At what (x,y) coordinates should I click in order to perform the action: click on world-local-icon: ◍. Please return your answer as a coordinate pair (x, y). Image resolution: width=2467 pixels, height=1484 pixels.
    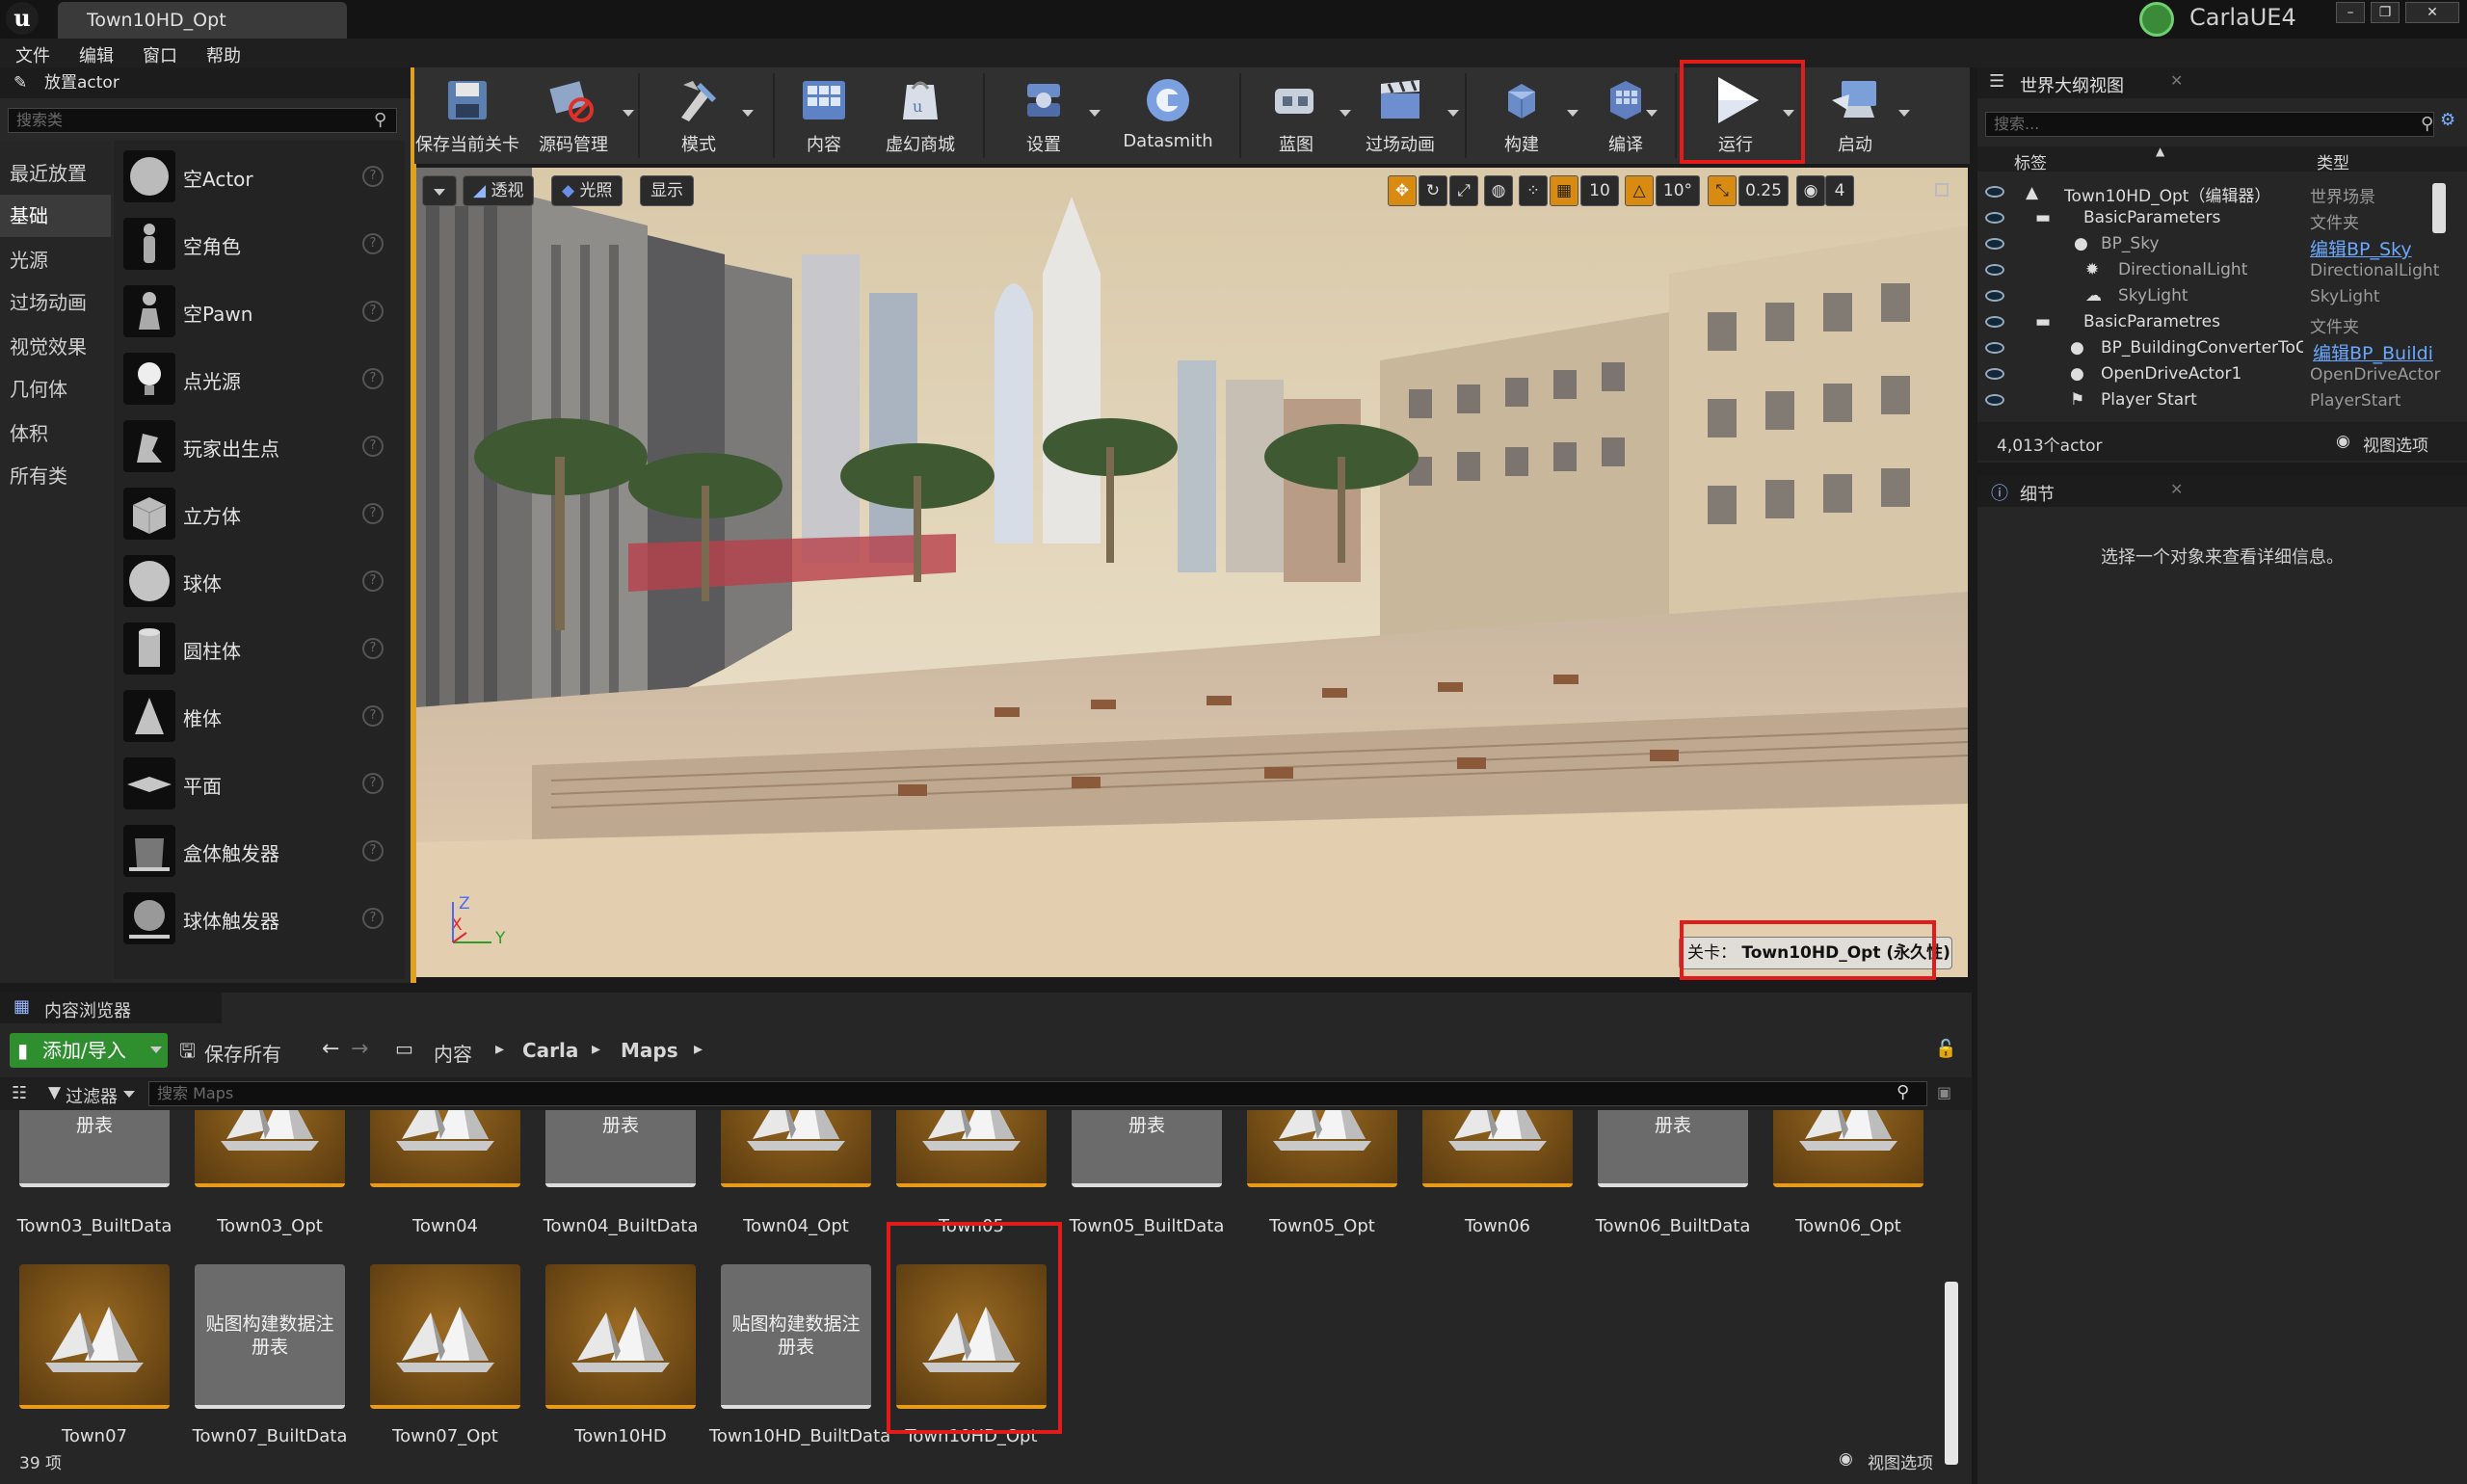
    Looking at the image, I should click on (1498, 190).